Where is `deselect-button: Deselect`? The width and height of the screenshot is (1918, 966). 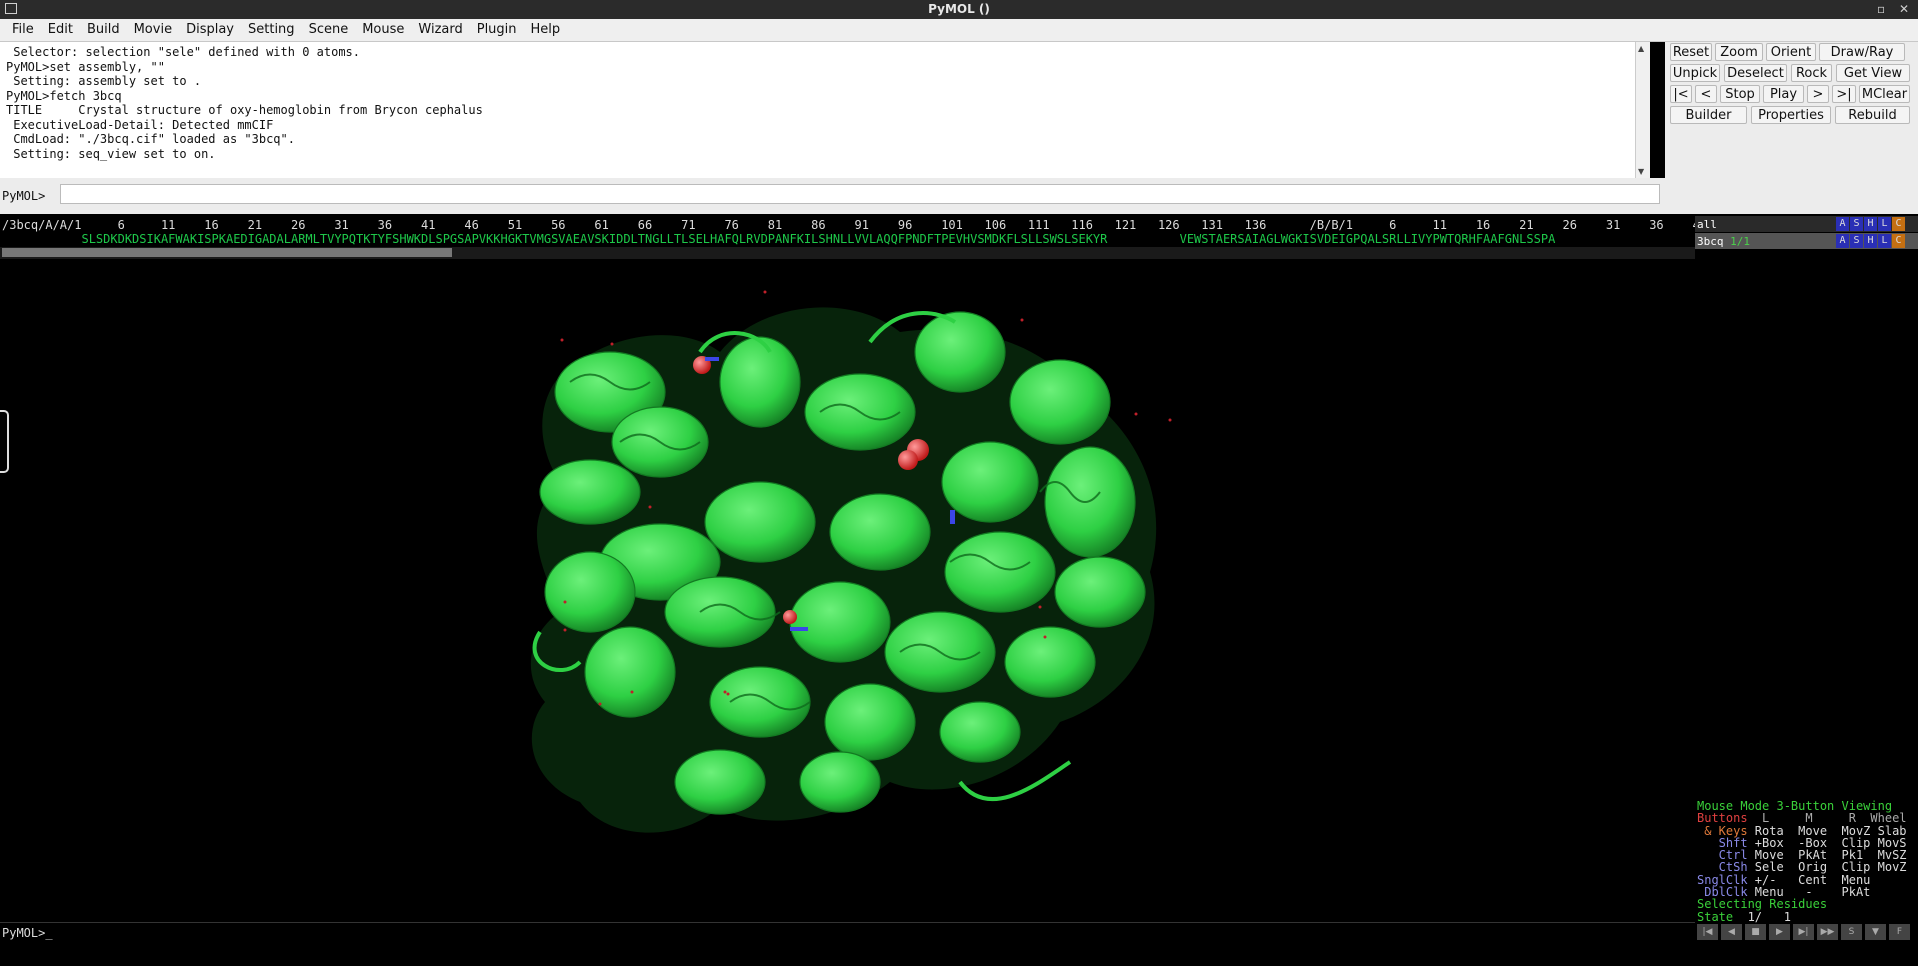 deselect-button: Deselect is located at coordinates (1755, 73).